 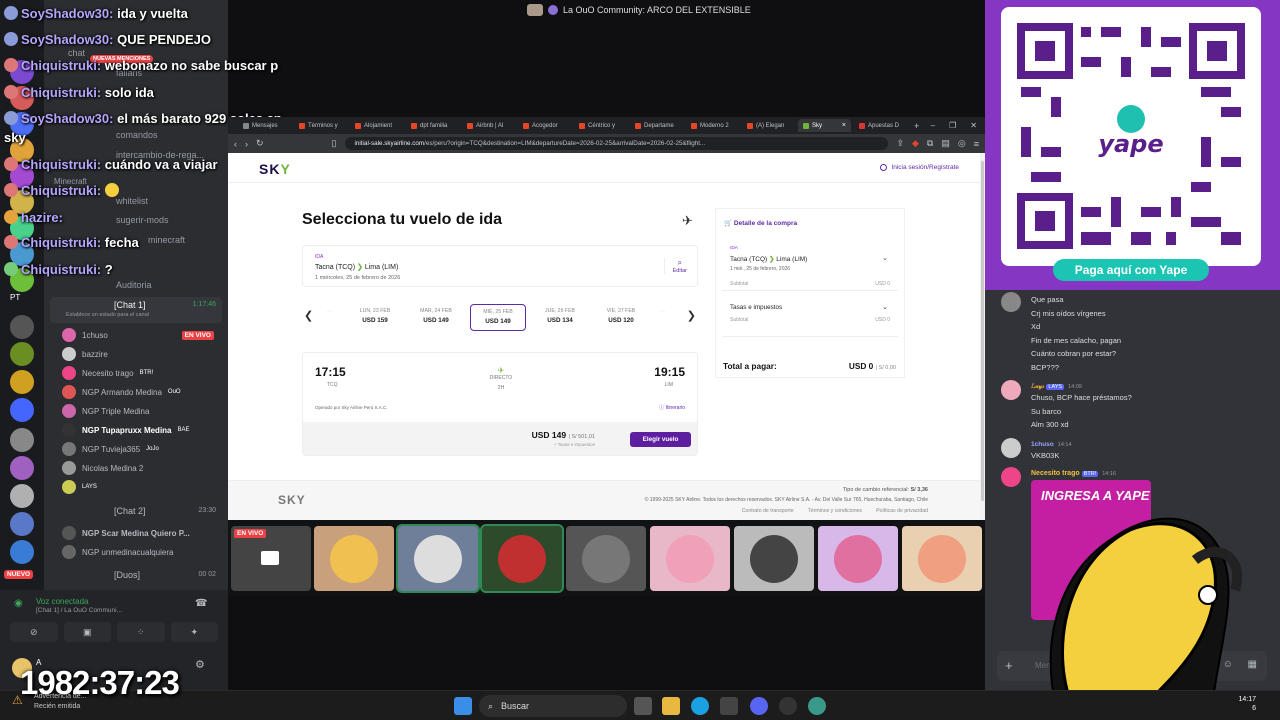 What do you see at coordinates (817, 706) in the screenshot?
I see `browser-icon` at bounding box center [817, 706].